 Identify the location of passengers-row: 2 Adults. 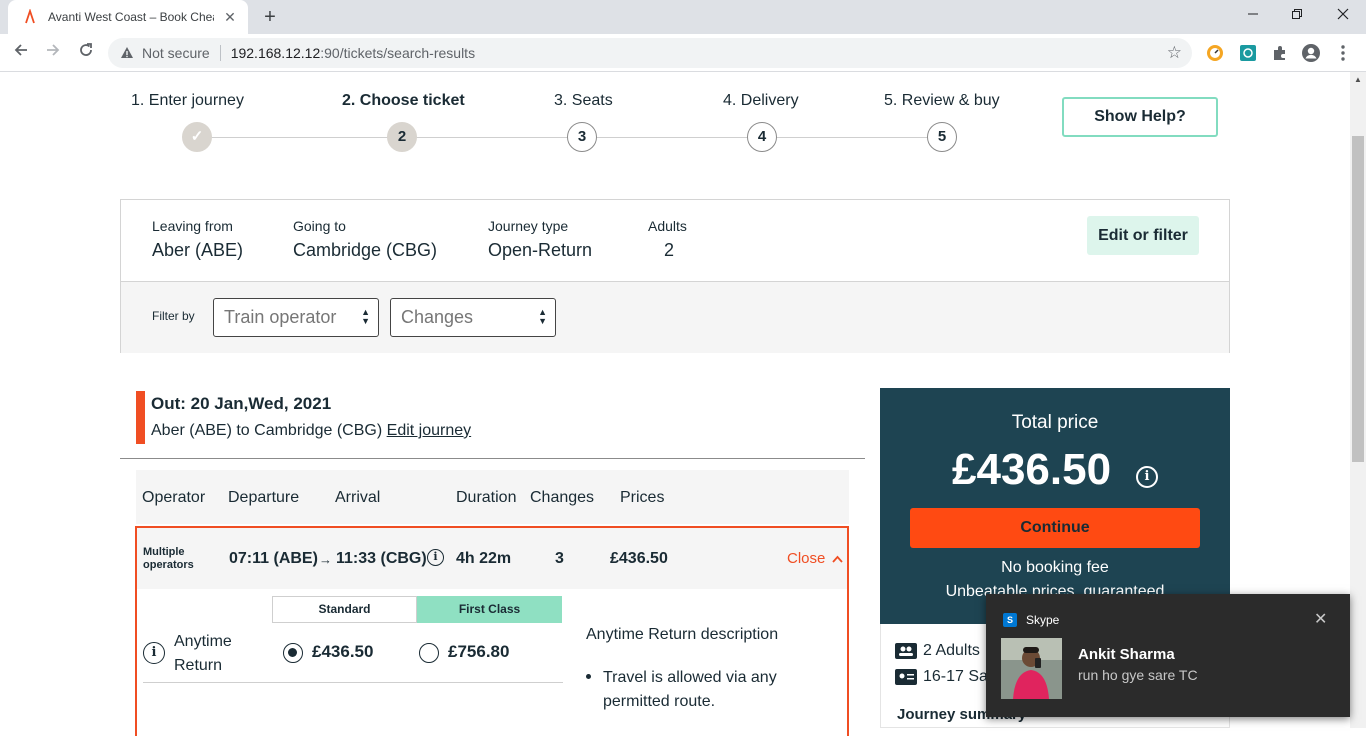
(937, 651).